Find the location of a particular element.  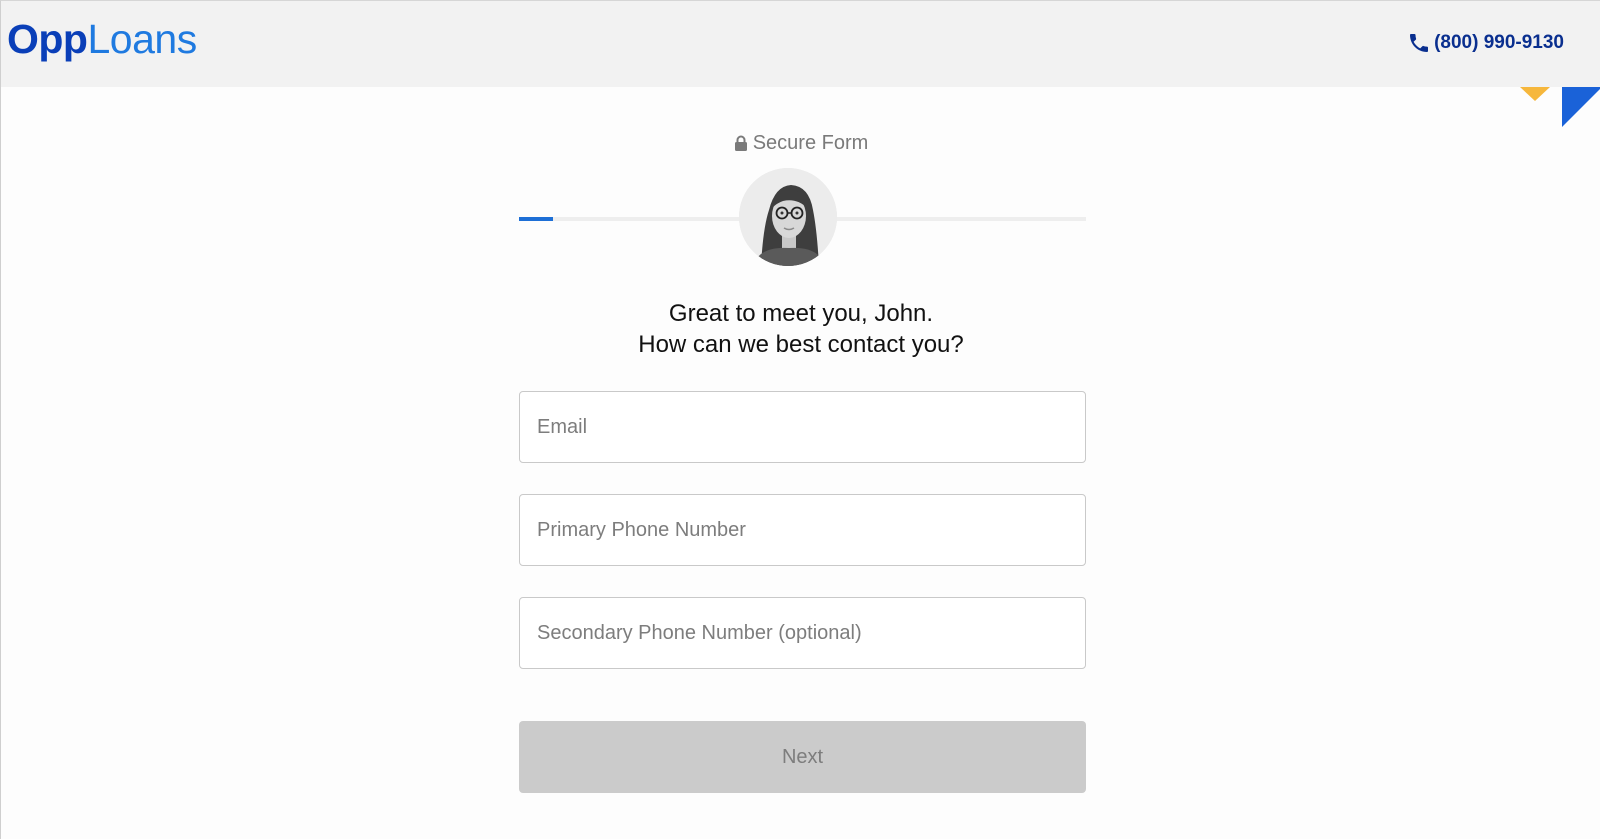

secondary-phone-input is located at coordinates (802, 633).